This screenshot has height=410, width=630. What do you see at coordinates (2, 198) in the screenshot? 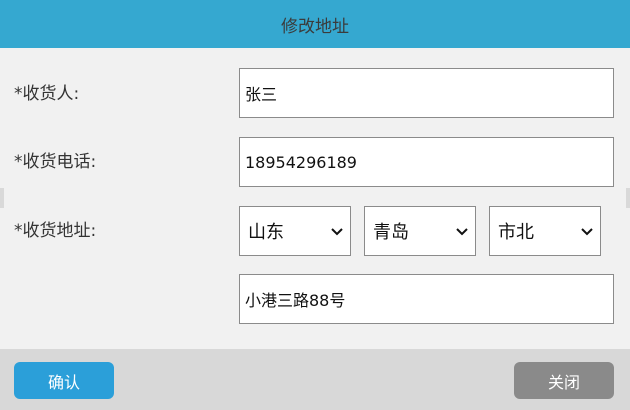
I see `left-edge-marker` at bounding box center [2, 198].